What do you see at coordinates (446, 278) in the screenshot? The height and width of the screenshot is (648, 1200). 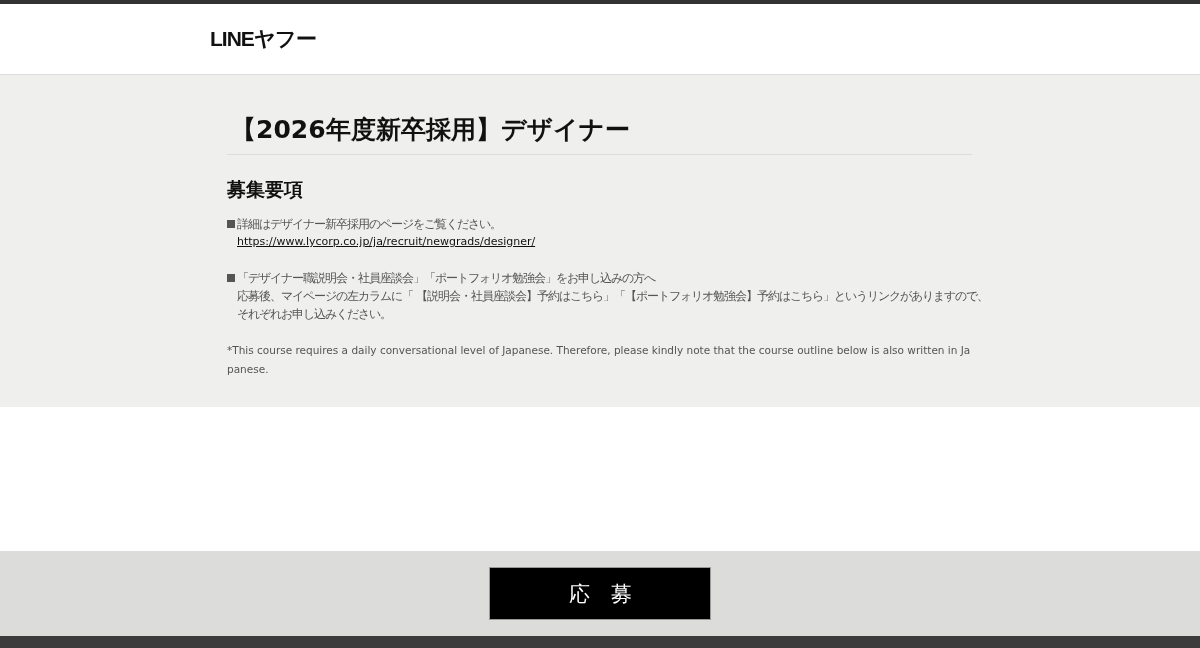 I see `description-text: 「デザイナー職説明会・社員座談会」「ポートフォリオ勉強会」をお申し込みの方へ` at bounding box center [446, 278].